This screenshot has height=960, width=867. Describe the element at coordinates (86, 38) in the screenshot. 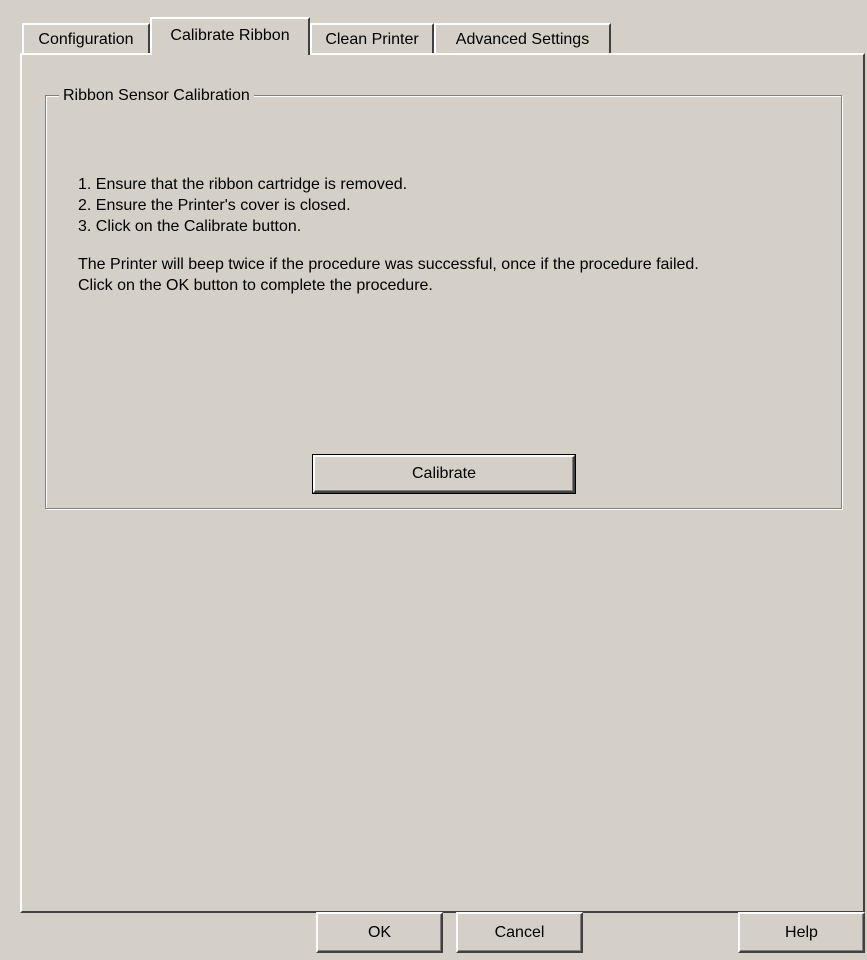

I see `tab-configuration: Configuration` at that location.